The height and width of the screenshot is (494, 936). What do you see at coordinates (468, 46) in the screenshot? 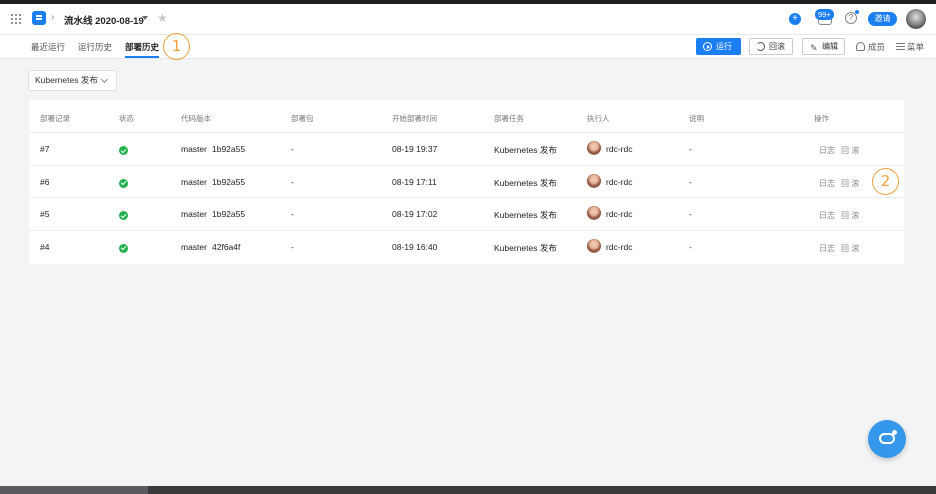
I see `sub-navigation: 最近运行 运行历史 部署历史 1 运行 回滚 ✎ 编辑 成员 菜单` at bounding box center [468, 46].